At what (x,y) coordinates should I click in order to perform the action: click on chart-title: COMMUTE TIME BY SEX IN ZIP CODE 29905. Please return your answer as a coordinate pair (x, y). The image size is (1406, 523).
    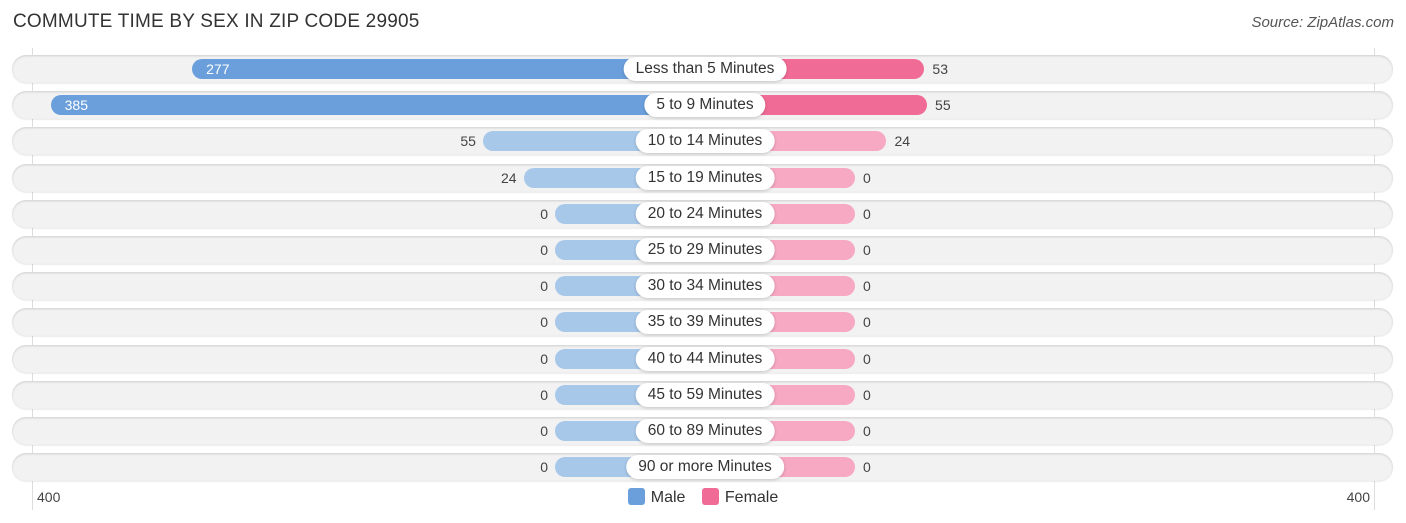
    Looking at the image, I should click on (216, 21).